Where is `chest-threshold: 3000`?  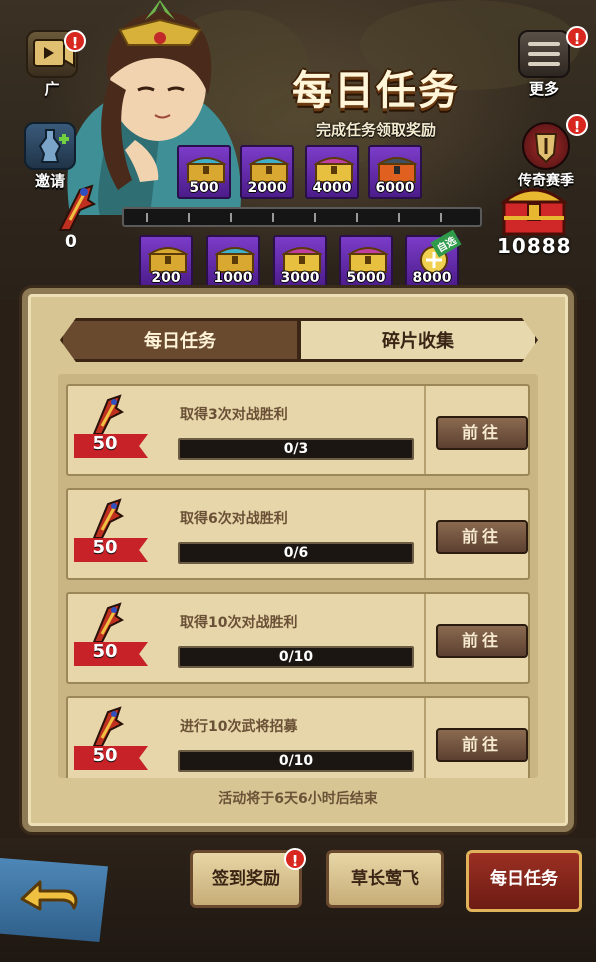 chest-threshold: 3000 is located at coordinates (300, 278).